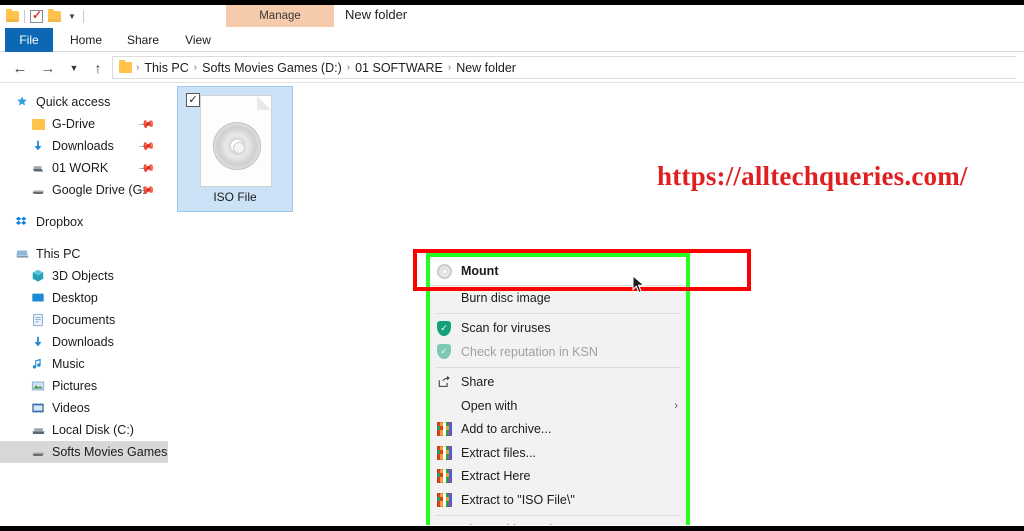 Image resolution: width=1024 pixels, height=531 pixels. Describe the element at coordinates (84, 452) in the screenshot. I see `sidebar-item-softs-movies-games: Softs Movies Games` at that location.